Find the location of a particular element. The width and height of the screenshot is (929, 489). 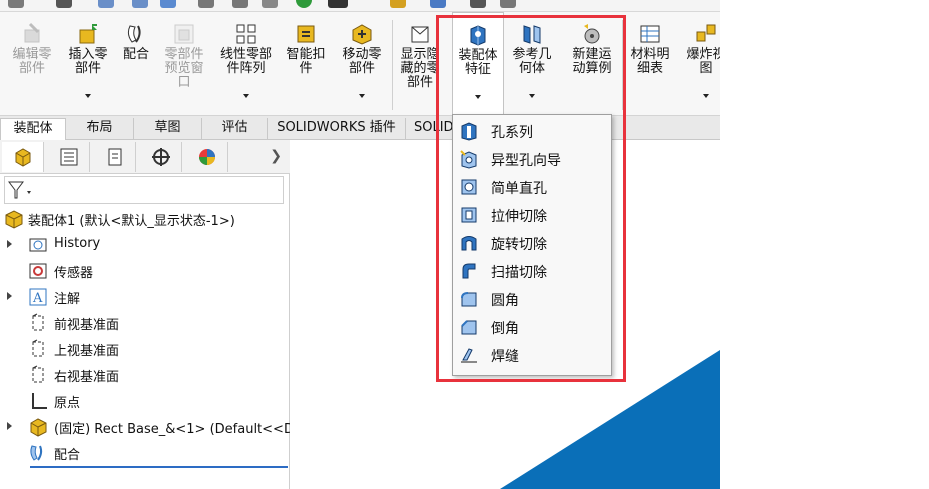

tab-sketch: 草图 is located at coordinates (168, 129).